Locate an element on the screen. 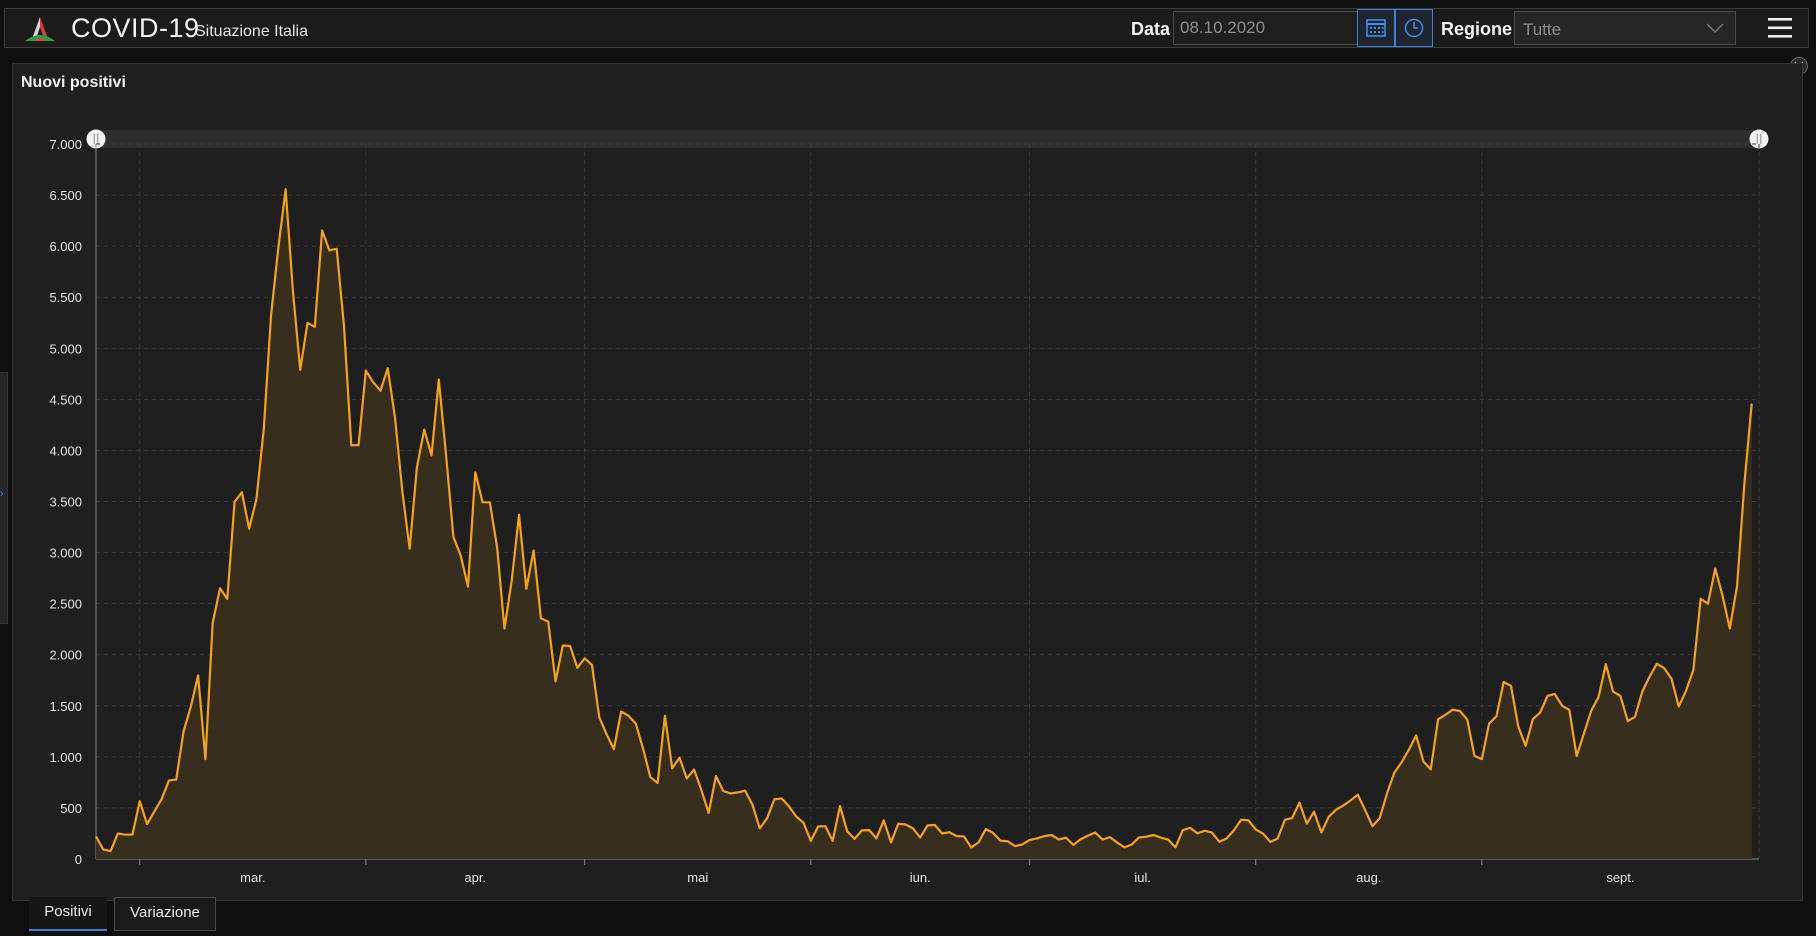 The height and width of the screenshot is (936, 1816). chevron-down-icon is located at coordinates (1715, 28).